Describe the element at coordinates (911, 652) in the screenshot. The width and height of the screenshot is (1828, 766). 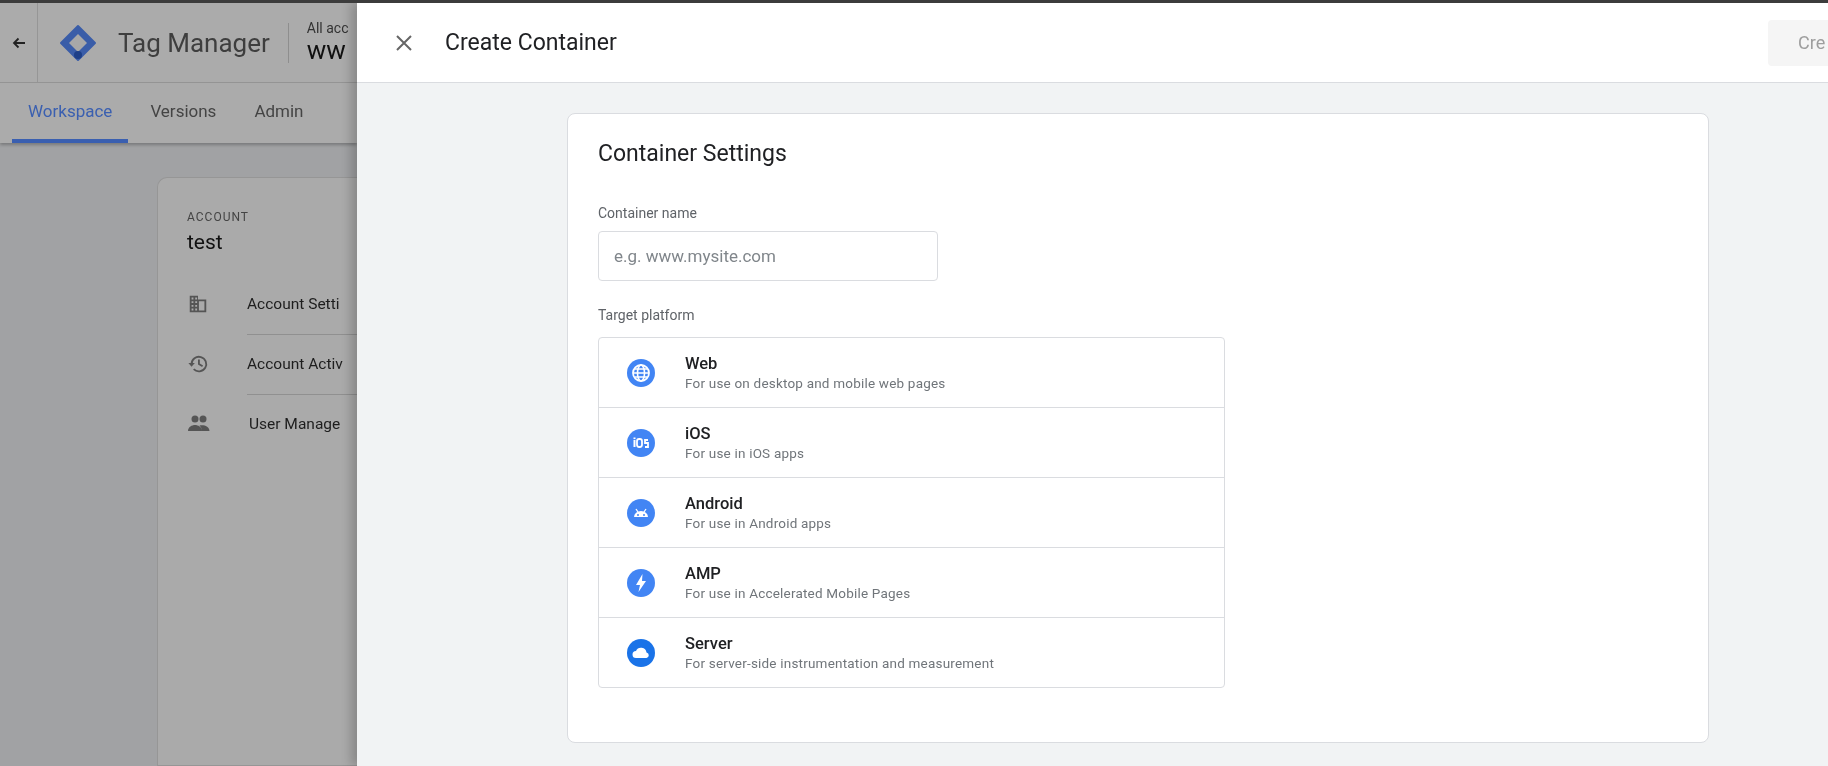
I see `platform-option: Server For server-side instrumentation and measurement` at that location.